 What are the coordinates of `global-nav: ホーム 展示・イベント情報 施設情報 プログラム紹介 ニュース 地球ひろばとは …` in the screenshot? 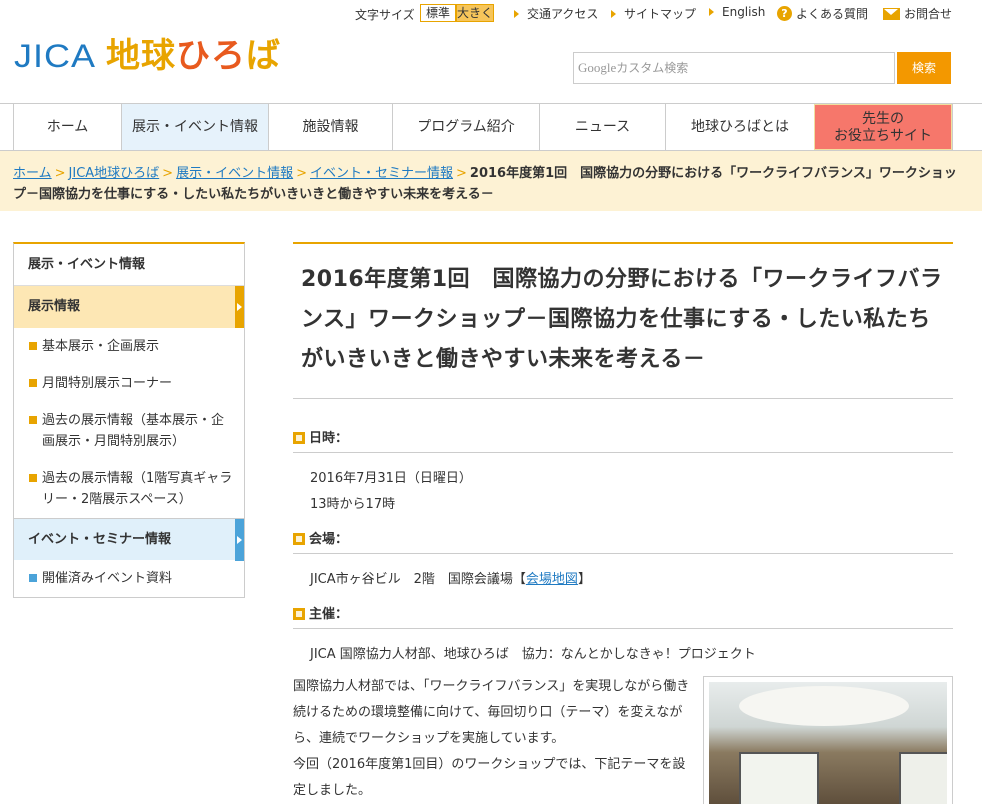 It's located at (491, 127).